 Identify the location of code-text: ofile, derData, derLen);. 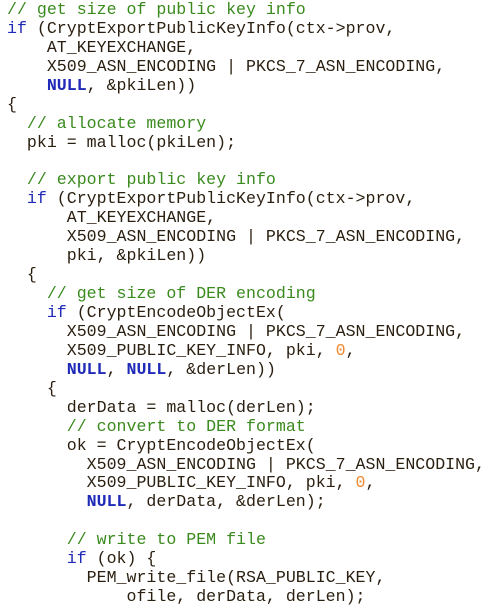
(186, 597).